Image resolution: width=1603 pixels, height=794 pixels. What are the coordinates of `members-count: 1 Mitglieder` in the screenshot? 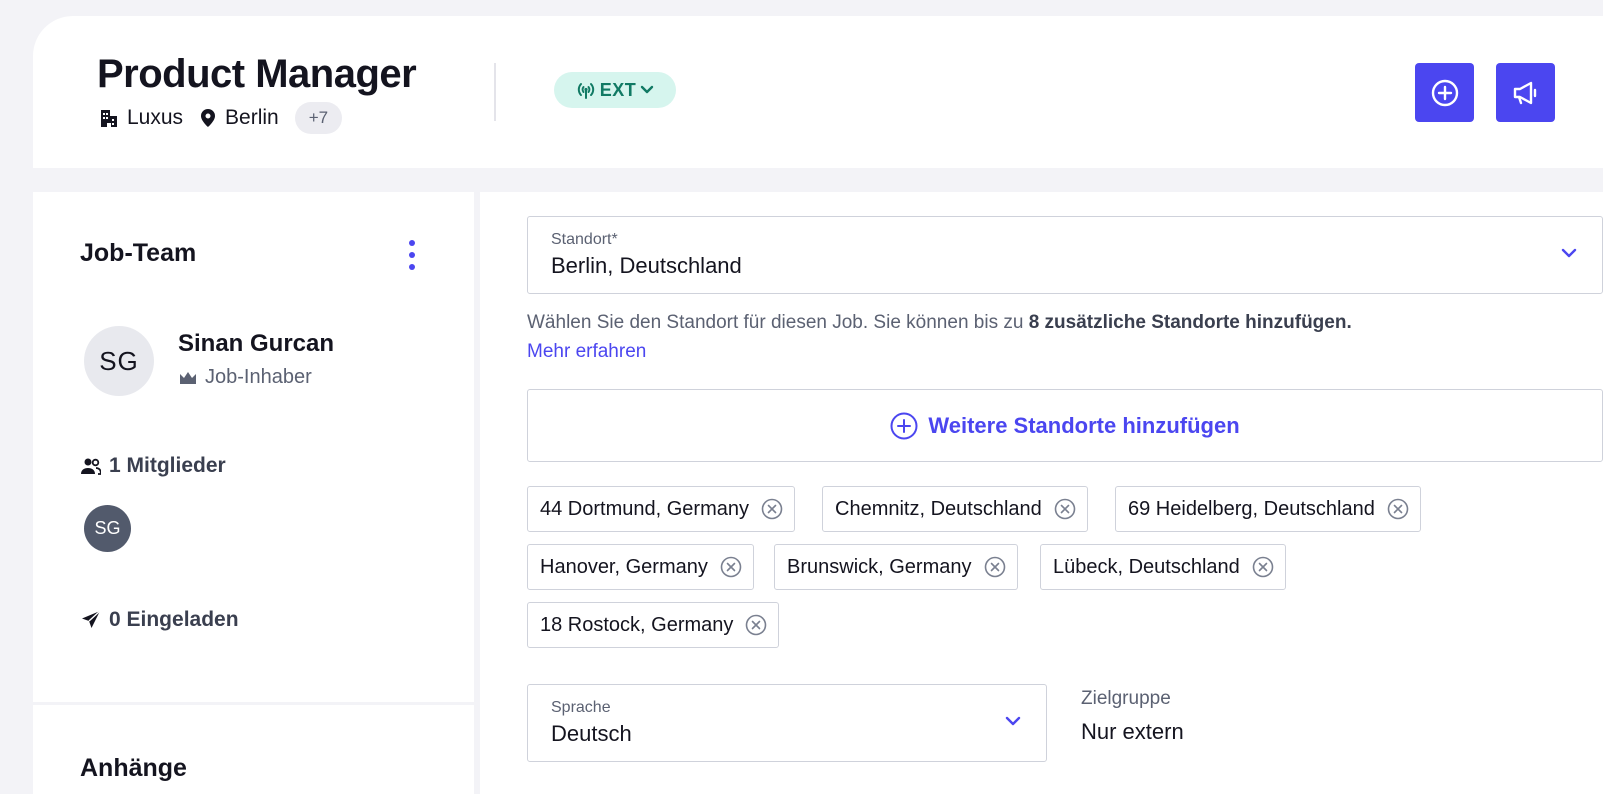 It's located at (167, 465).